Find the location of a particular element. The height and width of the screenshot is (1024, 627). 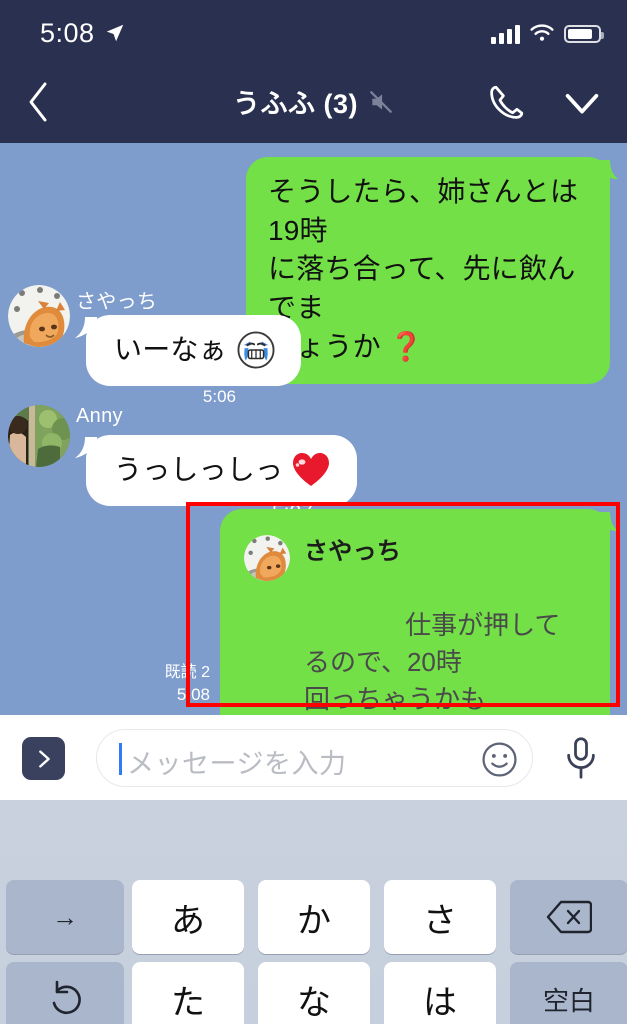

message-sender-name: Anny is located at coordinates (99, 416).